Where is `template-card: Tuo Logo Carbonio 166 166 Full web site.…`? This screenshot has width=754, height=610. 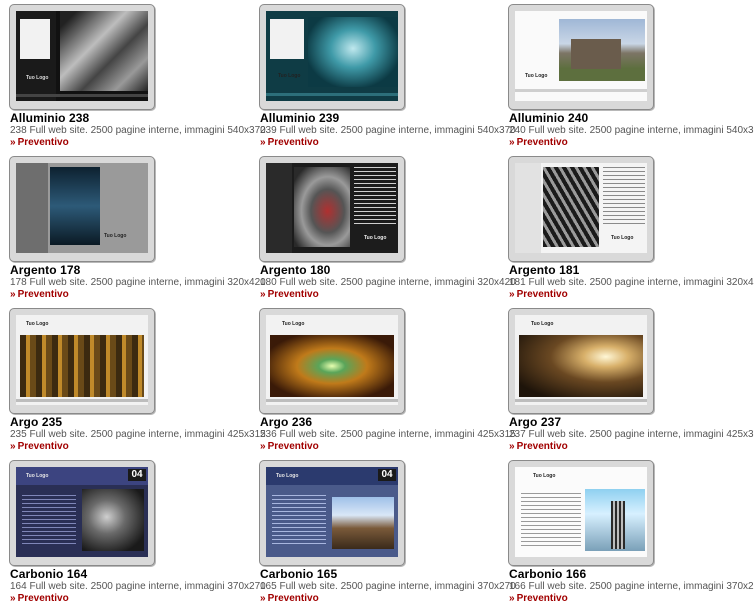 template-card: Tuo Logo Carbonio 166 166 Full web site.… is located at coordinates (631, 535).